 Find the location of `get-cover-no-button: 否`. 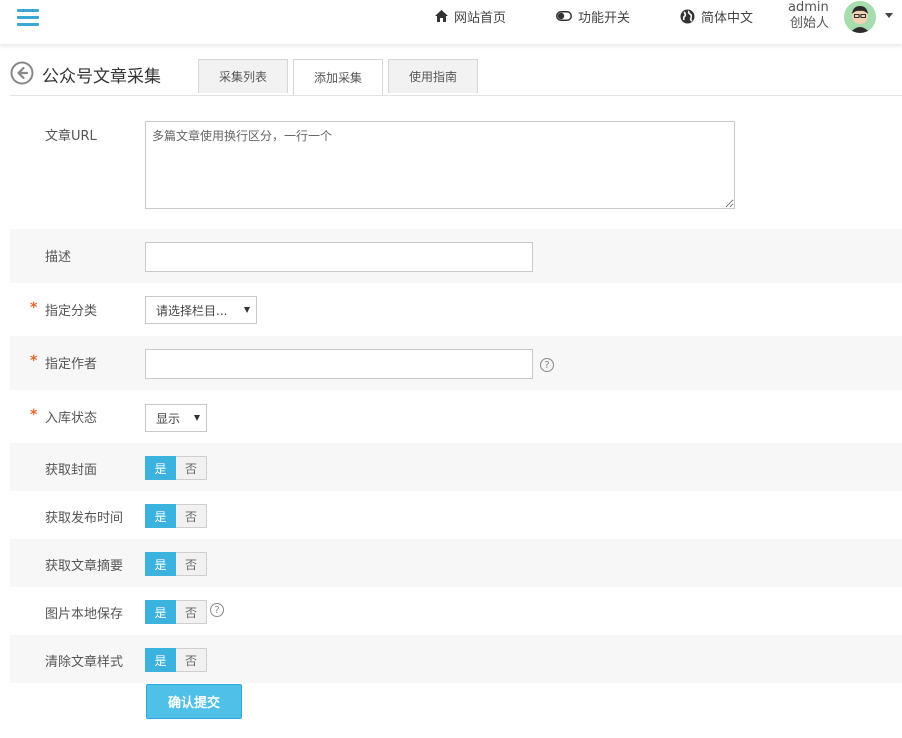

get-cover-no-button: 否 is located at coordinates (191, 468).